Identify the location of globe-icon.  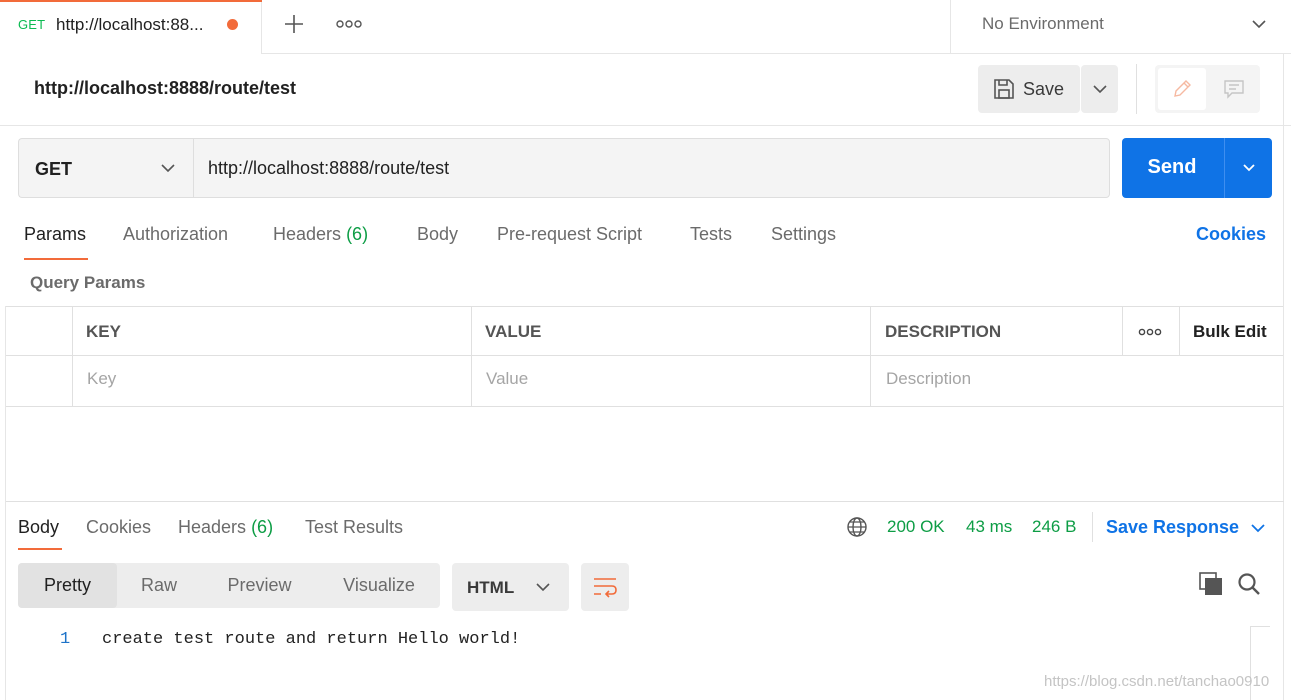
(857, 527).